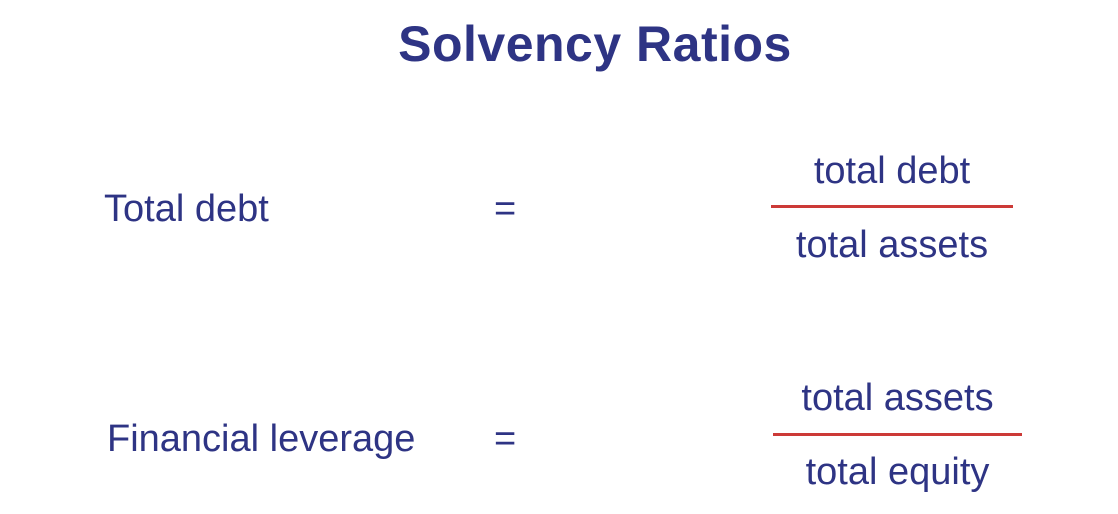 Image resolution: width=1118 pixels, height=514 pixels. I want to click on ratio-label: Financial leverage, so click(261, 439).